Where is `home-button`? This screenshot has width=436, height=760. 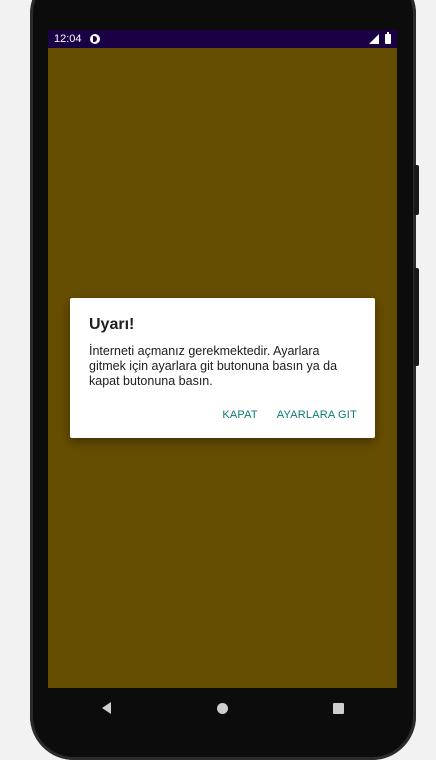 home-button is located at coordinates (222, 708).